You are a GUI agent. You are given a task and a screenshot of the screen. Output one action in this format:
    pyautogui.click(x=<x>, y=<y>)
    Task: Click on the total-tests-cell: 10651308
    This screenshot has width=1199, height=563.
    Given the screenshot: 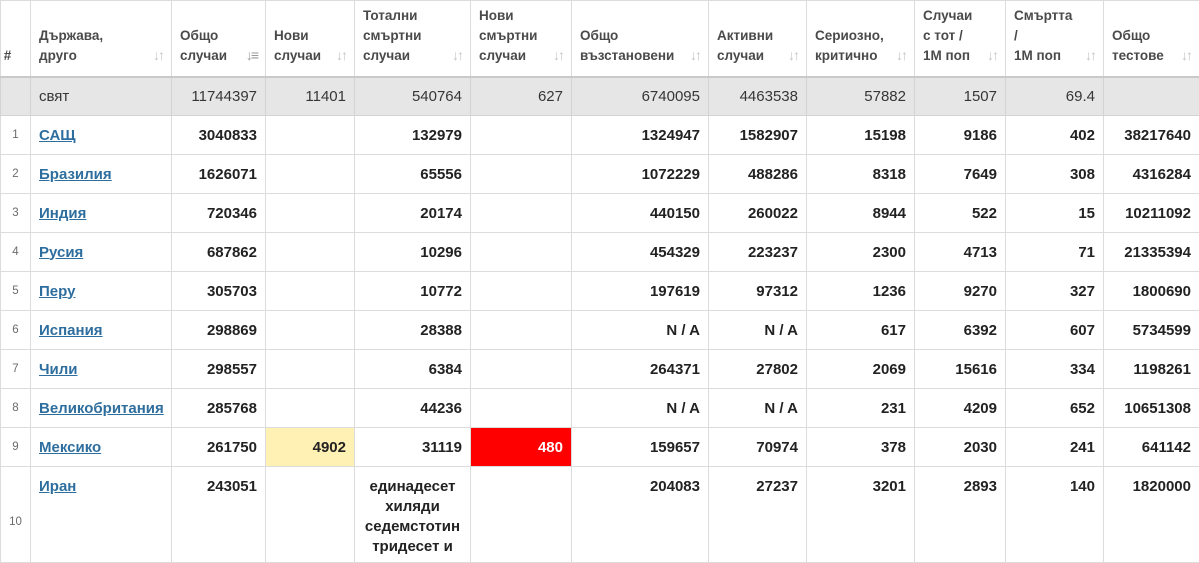 What is the action you would take?
    pyautogui.click(x=1151, y=408)
    